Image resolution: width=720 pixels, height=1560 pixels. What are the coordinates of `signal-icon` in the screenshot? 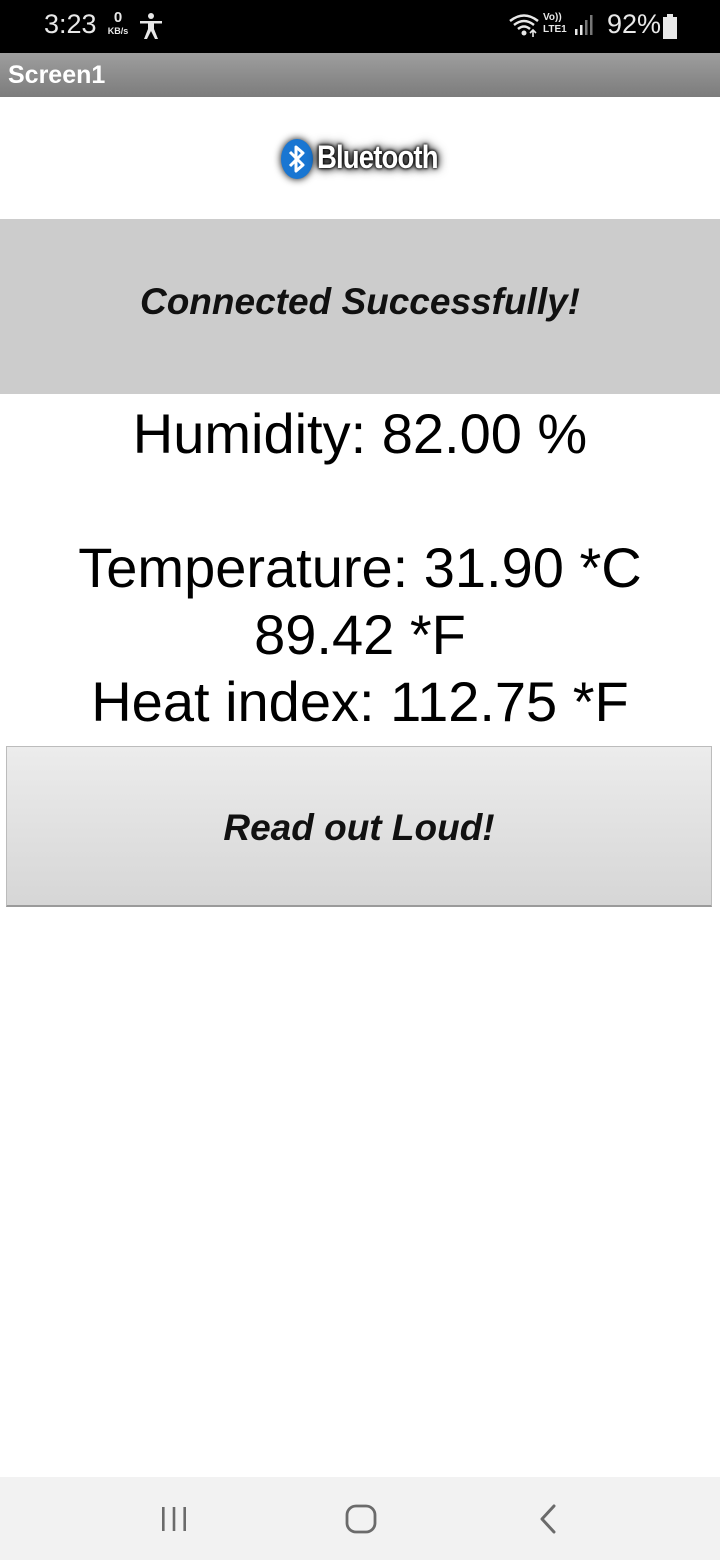 It's located at (585, 27).